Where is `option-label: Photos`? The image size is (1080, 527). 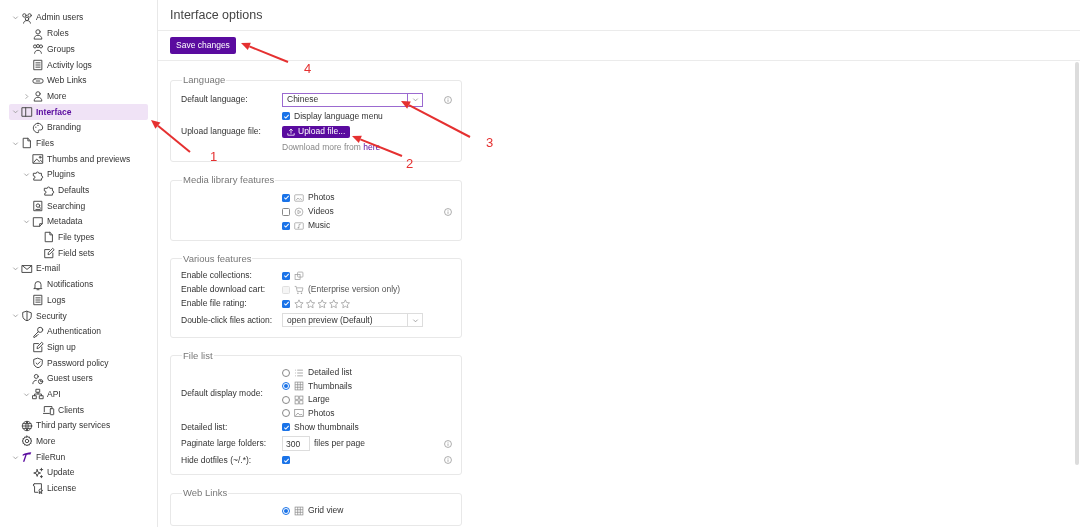
option-label: Photos is located at coordinates (321, 413).